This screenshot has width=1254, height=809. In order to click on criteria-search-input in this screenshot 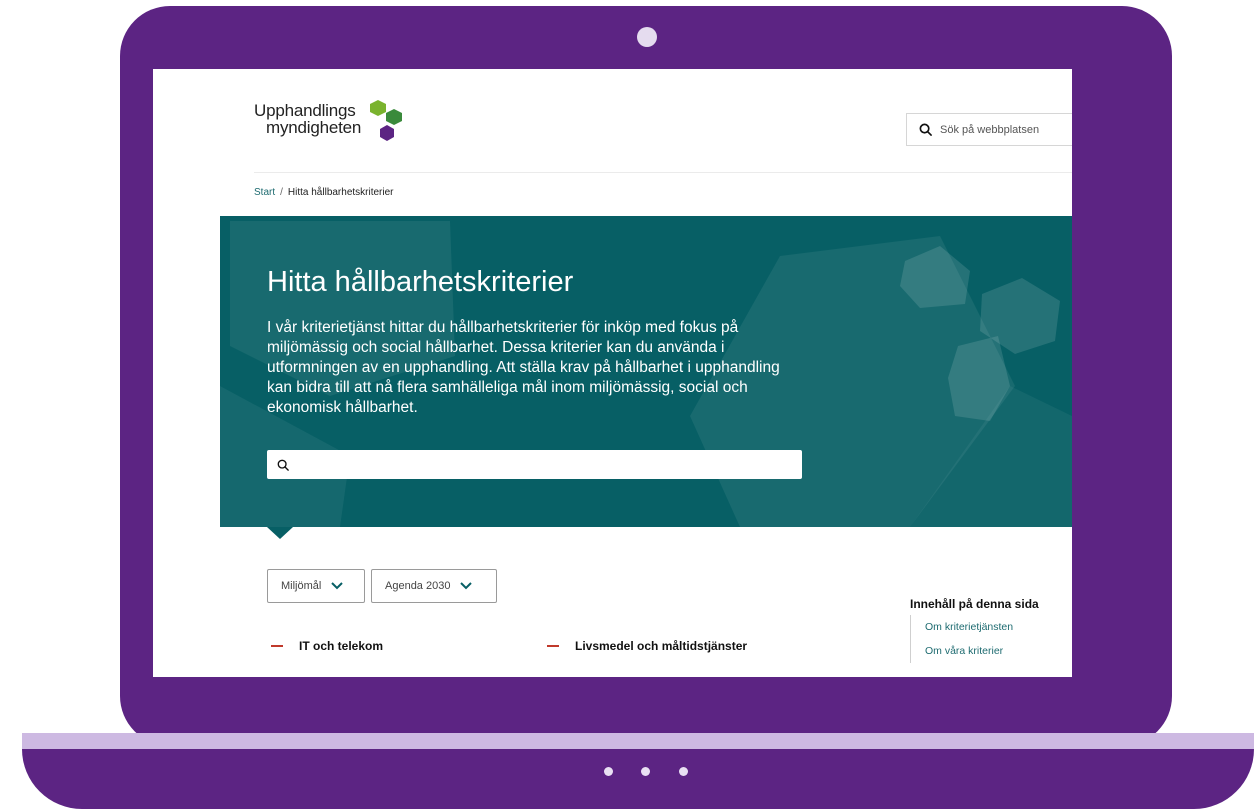, I will do `click(534, 464)`.